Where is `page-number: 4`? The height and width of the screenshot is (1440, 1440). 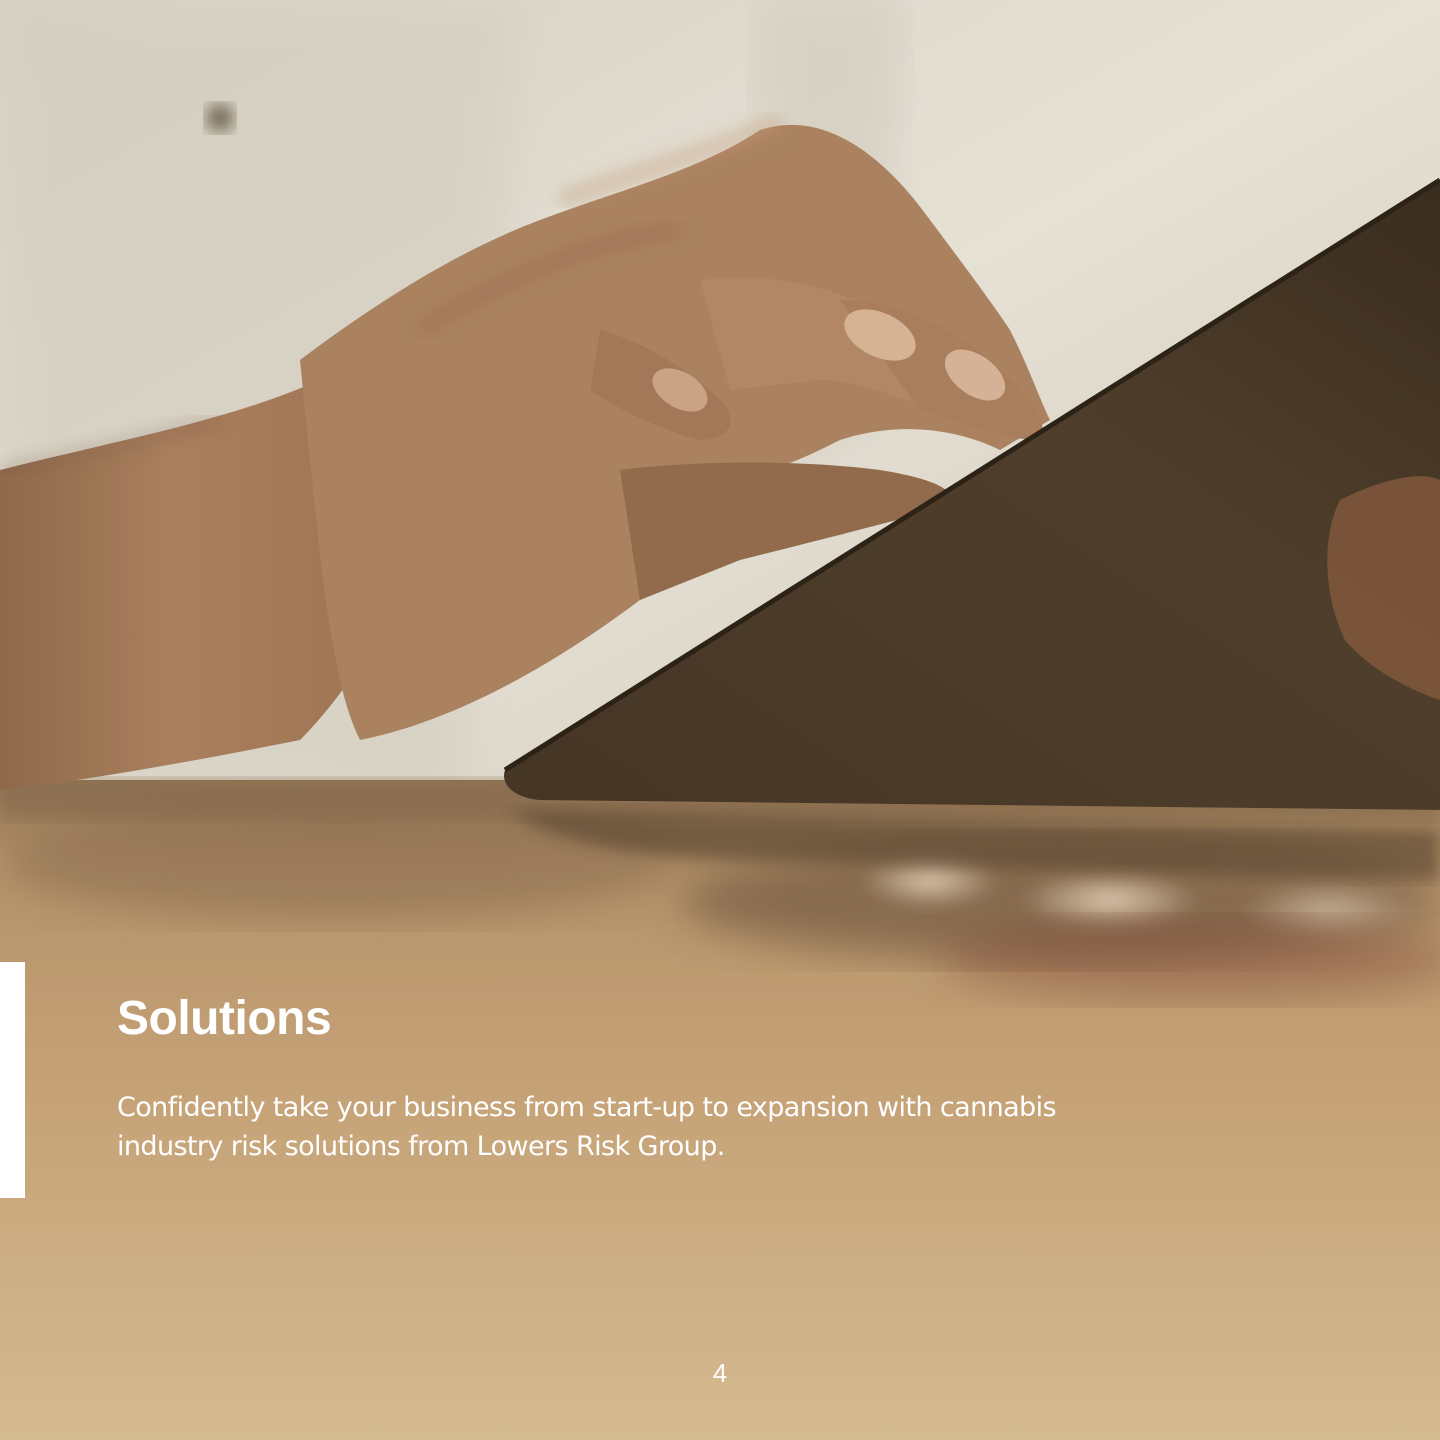
page-number: 4 is located at coordinates (720, 1373).